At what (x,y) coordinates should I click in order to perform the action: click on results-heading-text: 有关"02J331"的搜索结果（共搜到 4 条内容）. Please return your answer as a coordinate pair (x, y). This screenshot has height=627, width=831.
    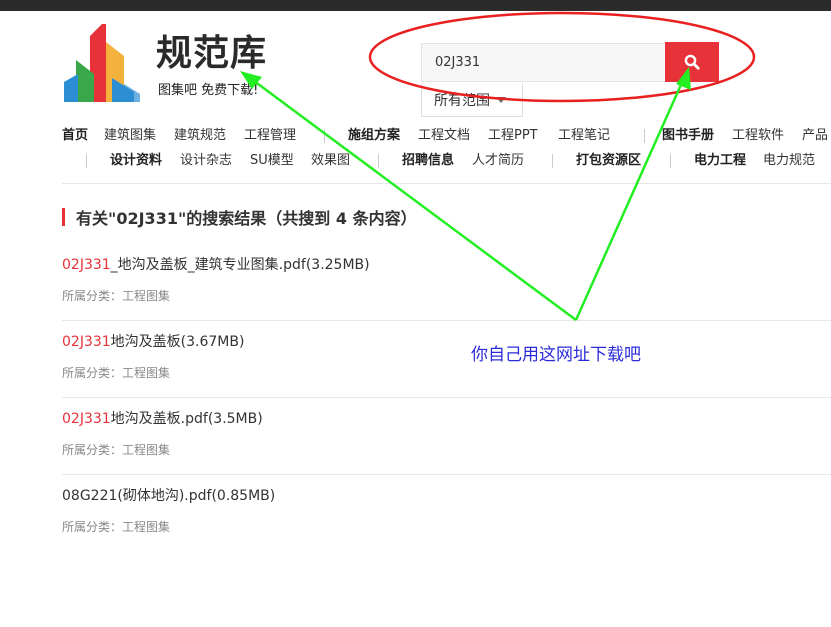
    Looking at the image, I should click on (246, 218).